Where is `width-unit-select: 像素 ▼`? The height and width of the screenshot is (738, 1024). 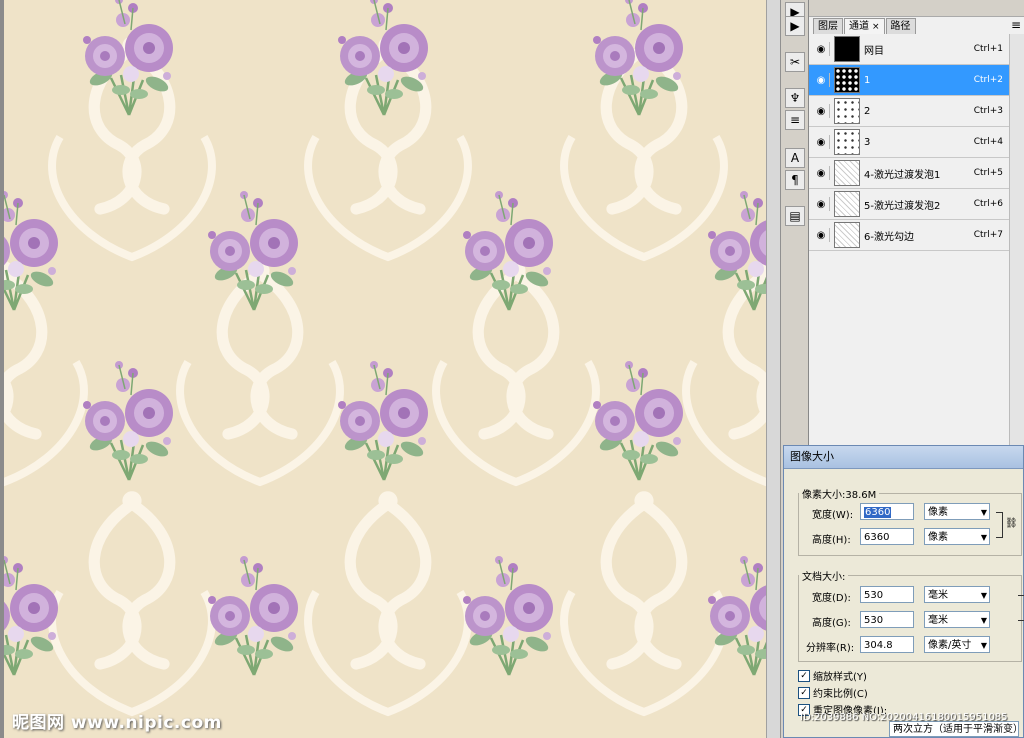
width-unit-select: 像素 ▼ is located at coordinates (957, 511).